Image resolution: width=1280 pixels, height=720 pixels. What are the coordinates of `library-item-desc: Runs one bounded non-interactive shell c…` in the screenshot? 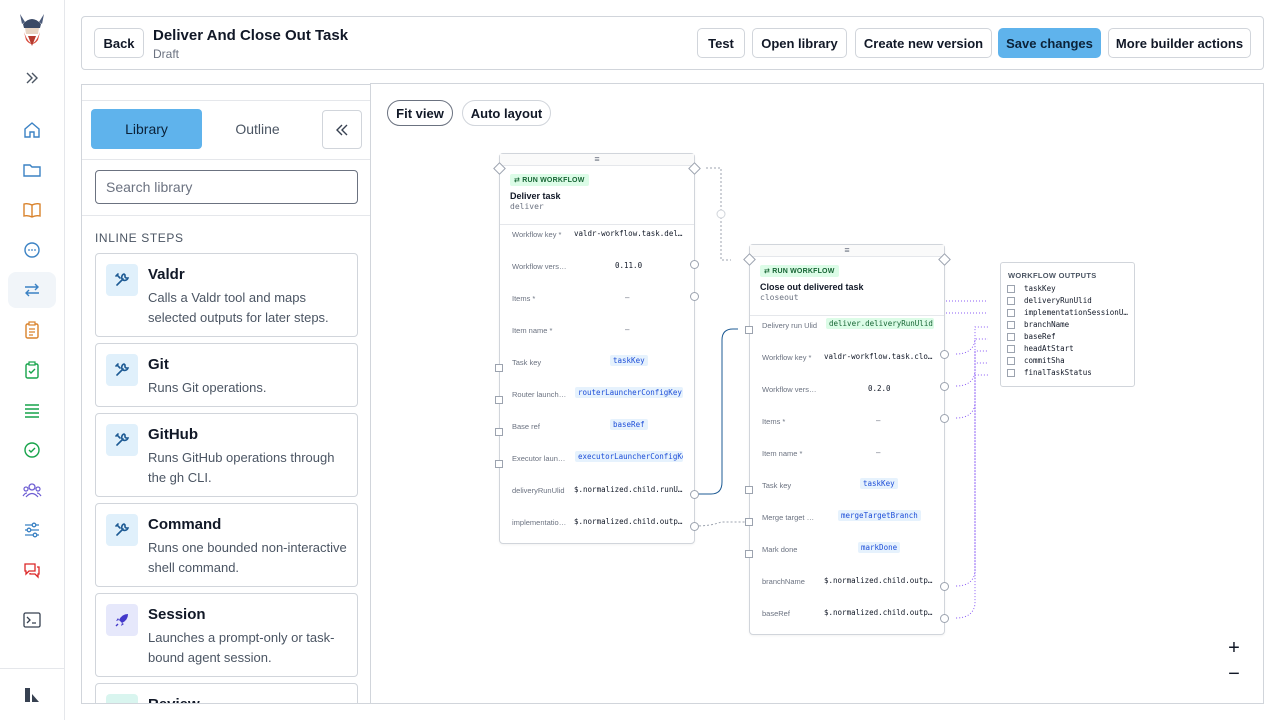 It's located at (247, 557).